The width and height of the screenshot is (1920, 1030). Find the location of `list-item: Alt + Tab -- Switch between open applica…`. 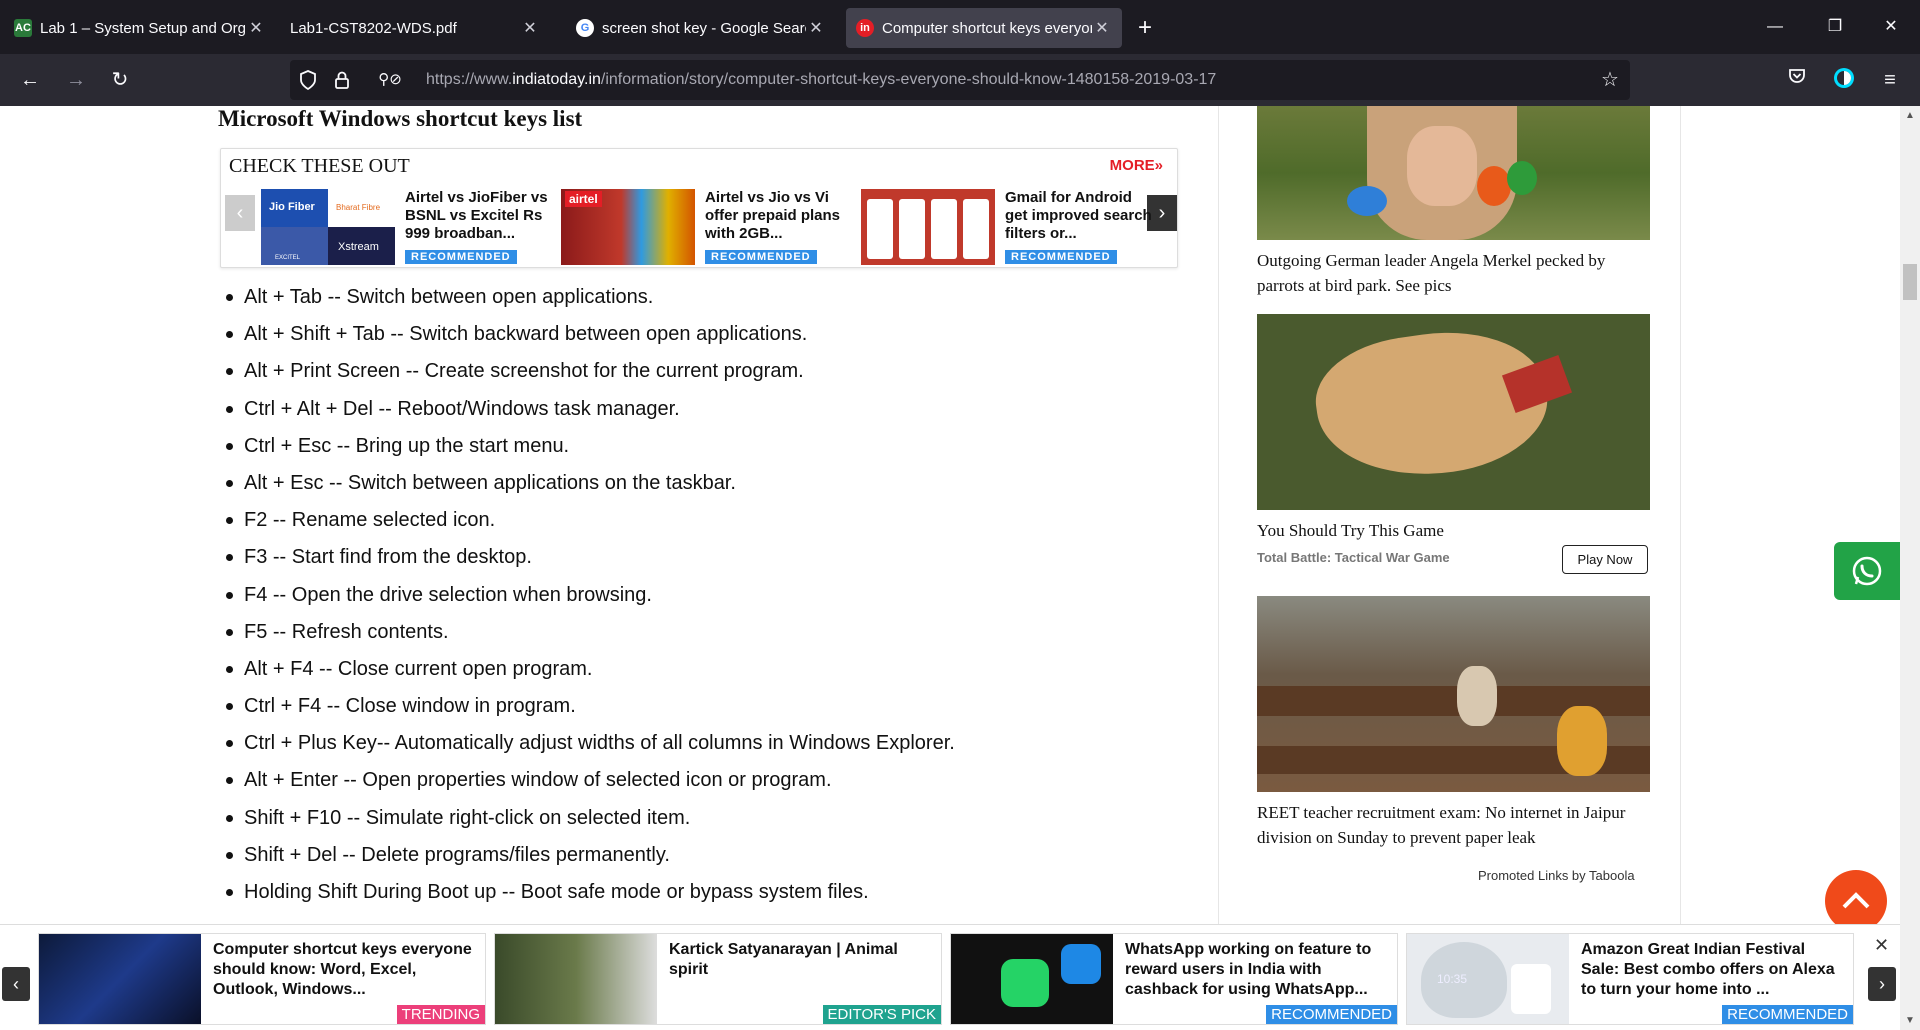

list-item: Alt + Tab -- Switch between open applica… is located at coordinates (590, 304).